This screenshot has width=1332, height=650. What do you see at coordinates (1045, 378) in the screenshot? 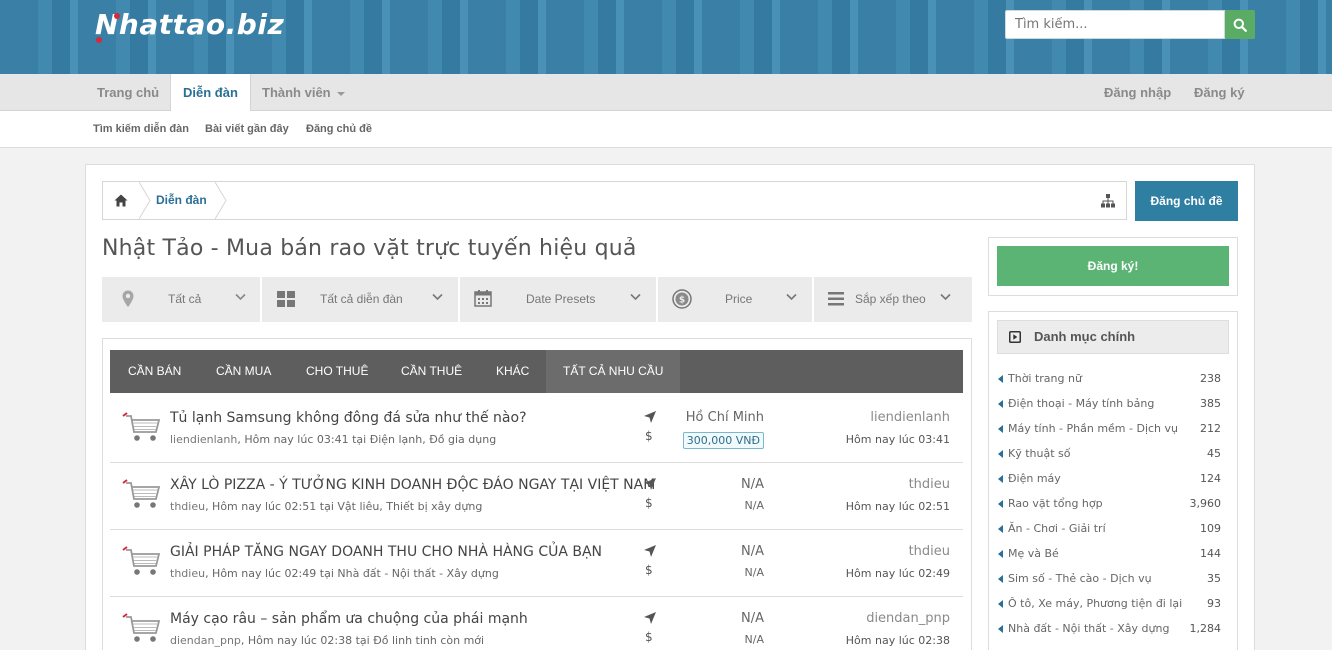
I see `category-label: Thời trang nữ` at bounding box center [1045, 378].